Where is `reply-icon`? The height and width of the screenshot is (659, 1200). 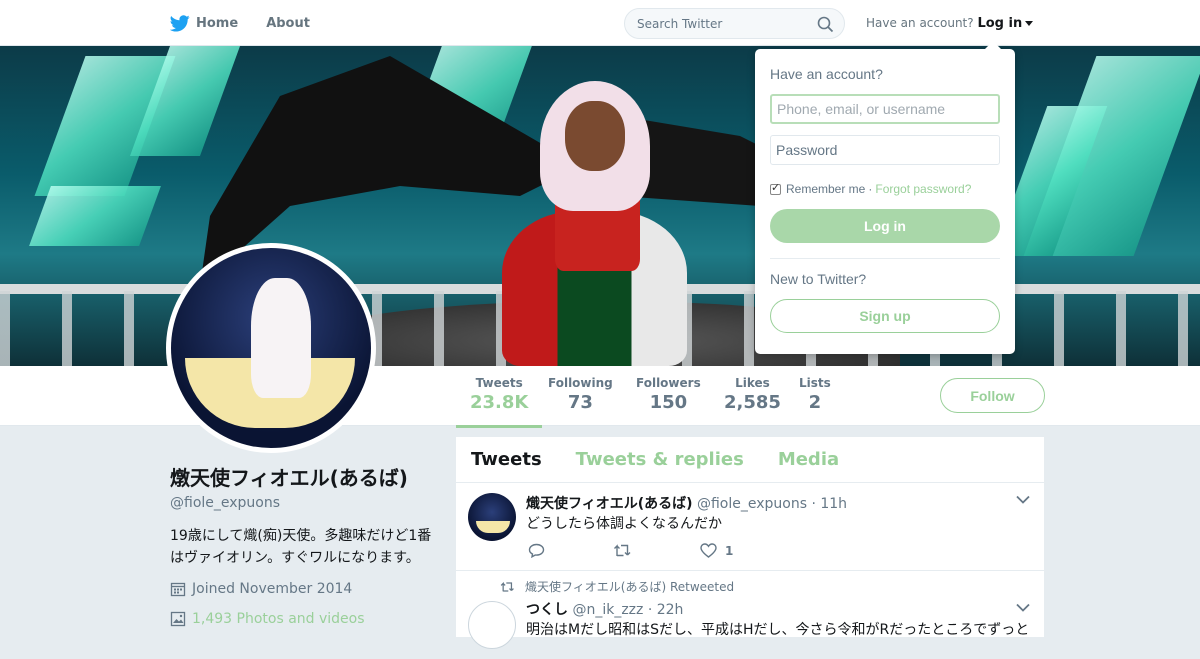
reply-icon is located at coordinates (536, 550).